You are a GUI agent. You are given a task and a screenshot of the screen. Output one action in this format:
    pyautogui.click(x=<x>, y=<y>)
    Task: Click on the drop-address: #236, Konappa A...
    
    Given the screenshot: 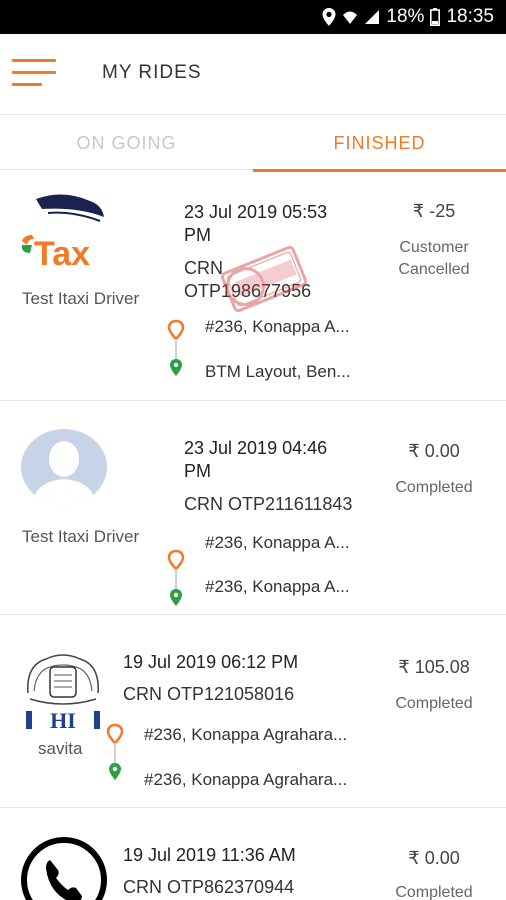 What is the action you would take?
    pyautogui.click(x=277, y=586)
    